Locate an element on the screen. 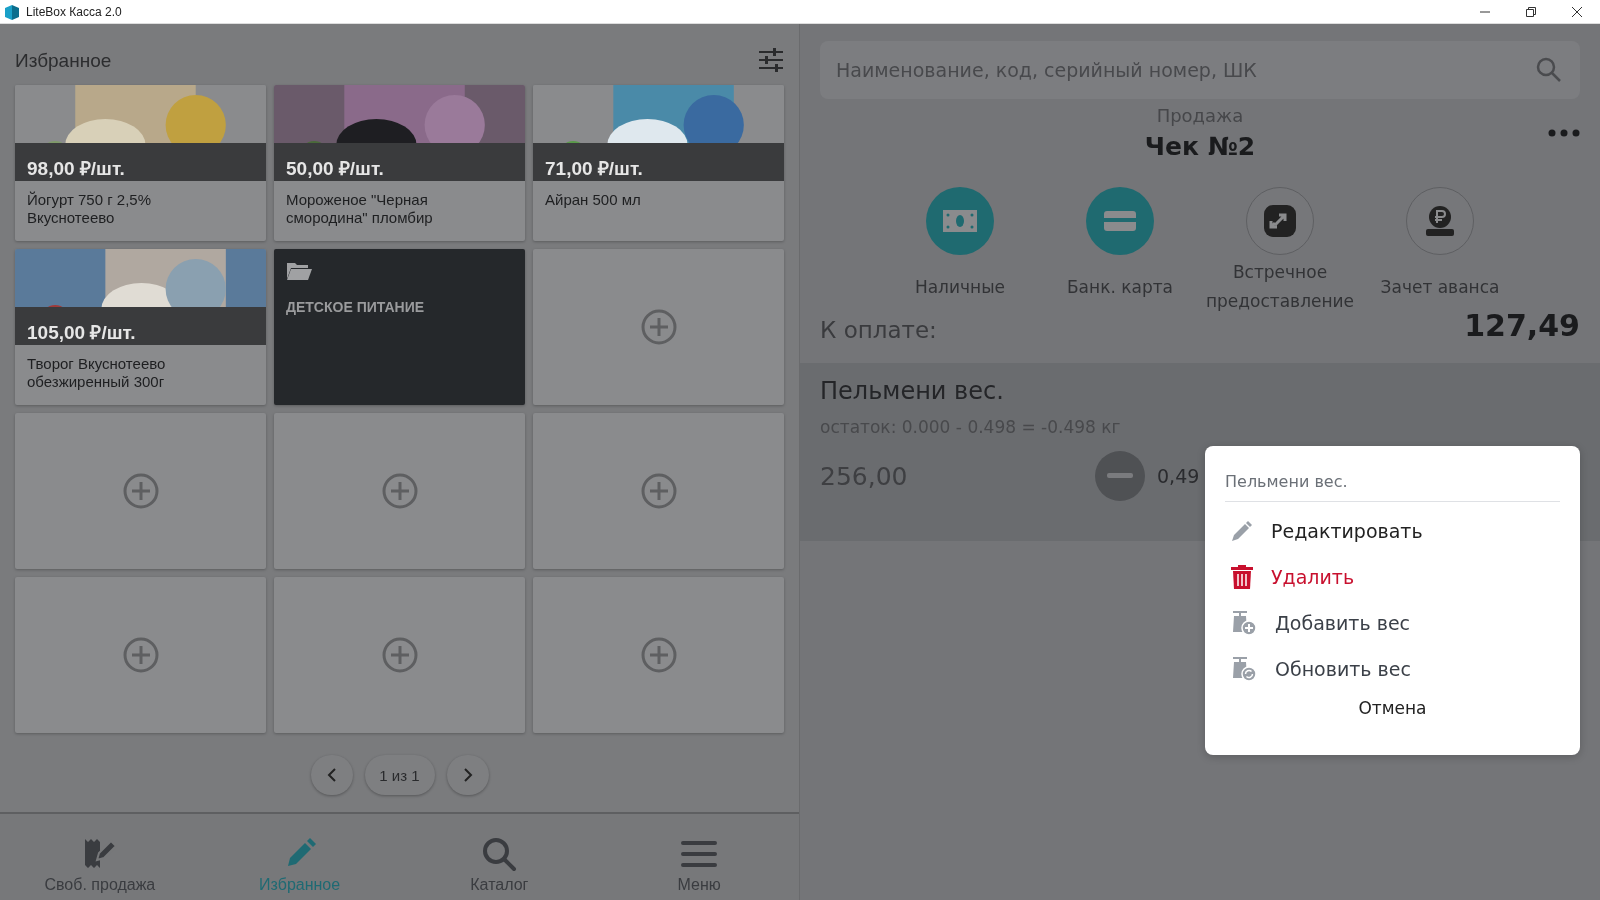 The image size is (1600, 900). card-icon is located at coordinates (1120, 221).